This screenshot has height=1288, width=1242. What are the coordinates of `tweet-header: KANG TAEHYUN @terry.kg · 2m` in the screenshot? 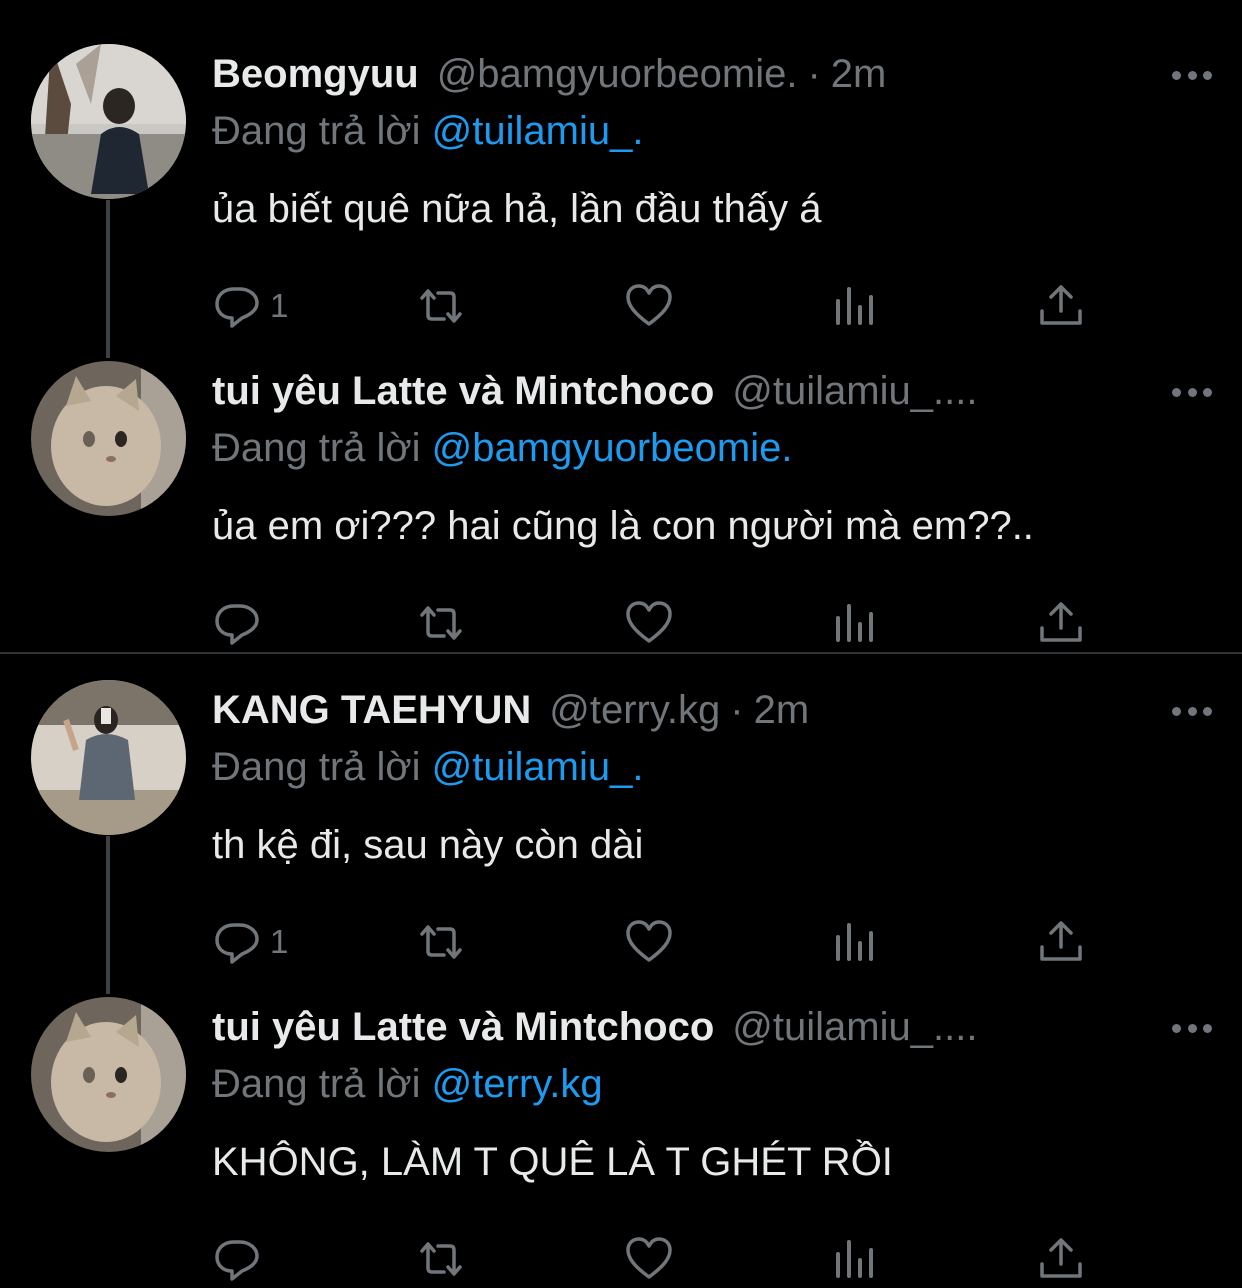 It's located at (510, 710).